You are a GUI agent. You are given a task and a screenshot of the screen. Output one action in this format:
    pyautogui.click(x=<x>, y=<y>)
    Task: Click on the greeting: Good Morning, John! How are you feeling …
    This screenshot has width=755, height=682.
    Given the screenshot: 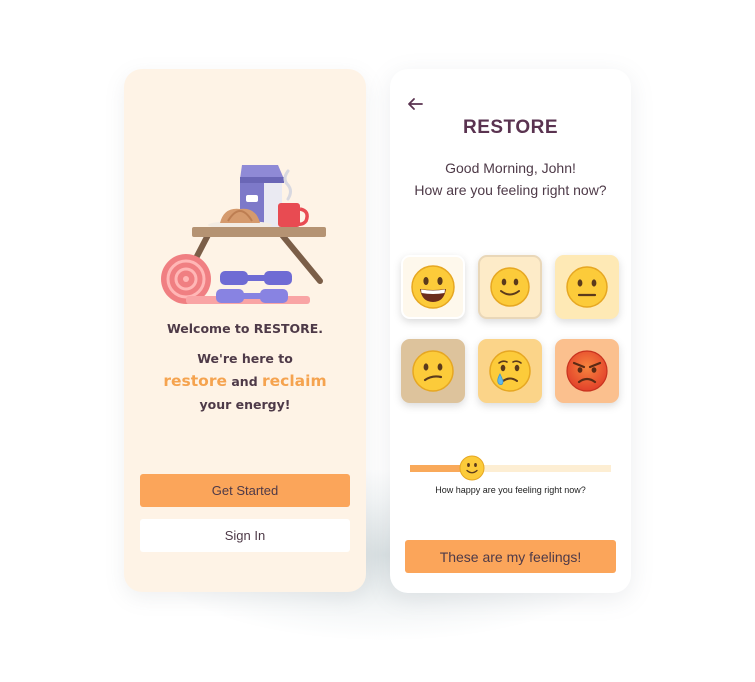 What is the action you would take?
    pyautogui.click(x=510, y=179)
    